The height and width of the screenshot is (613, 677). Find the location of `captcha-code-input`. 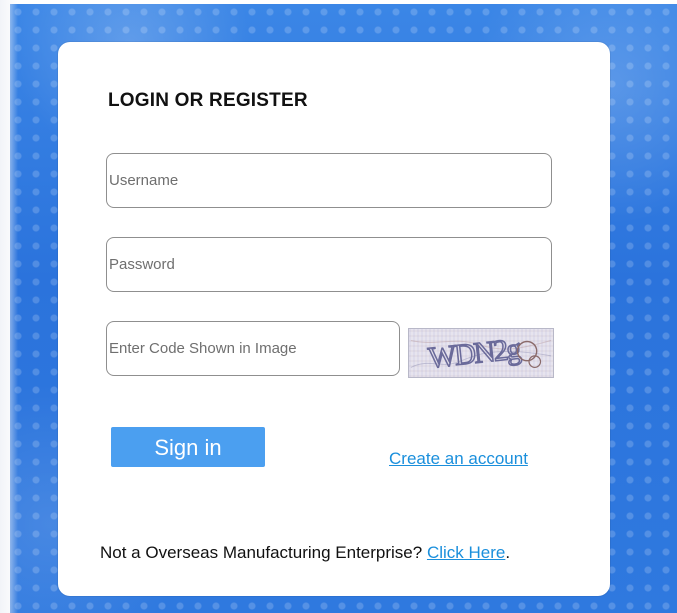

captcha-code-input is located at coordinates (255, 348).